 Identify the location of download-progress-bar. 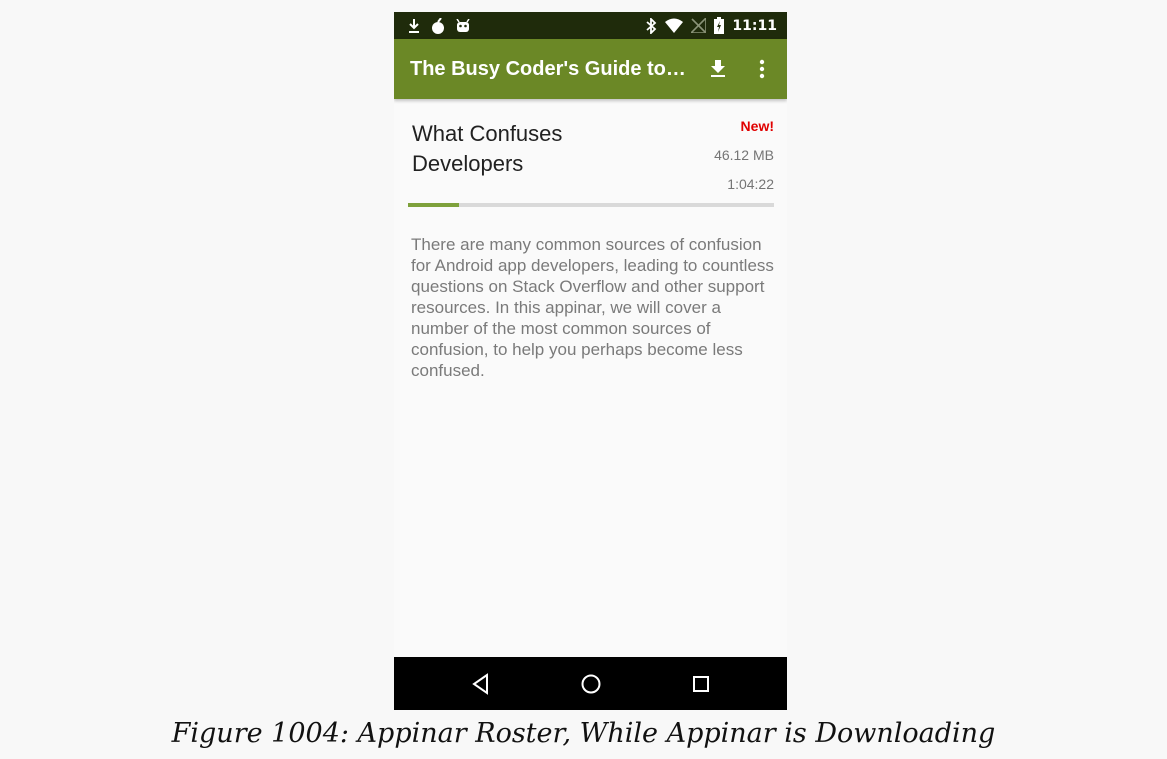
(591, 205).